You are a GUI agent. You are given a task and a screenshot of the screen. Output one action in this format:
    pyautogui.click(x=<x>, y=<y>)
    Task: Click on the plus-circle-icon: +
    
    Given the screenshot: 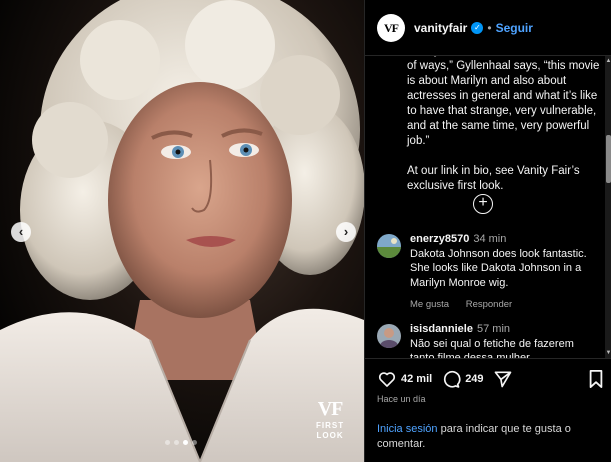 What is the action you would take?
    pyautogui.click(x=483, y=202)
    